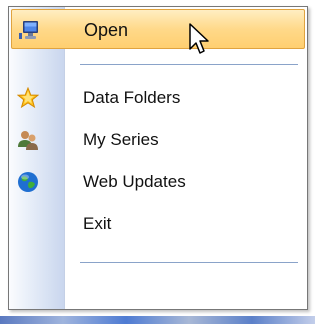 The width and height of the screenshot is (320, 324). What do you see at coordinates (202, 40) in the screenshot?
I see `mouse-pointer-icon` at bounding box center [202, 40].